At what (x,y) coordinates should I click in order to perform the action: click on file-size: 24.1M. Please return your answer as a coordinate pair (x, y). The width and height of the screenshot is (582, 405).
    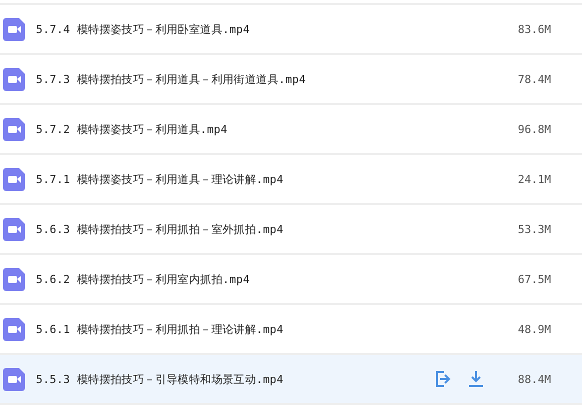
    Looking at the image, I should click on (533, 179).